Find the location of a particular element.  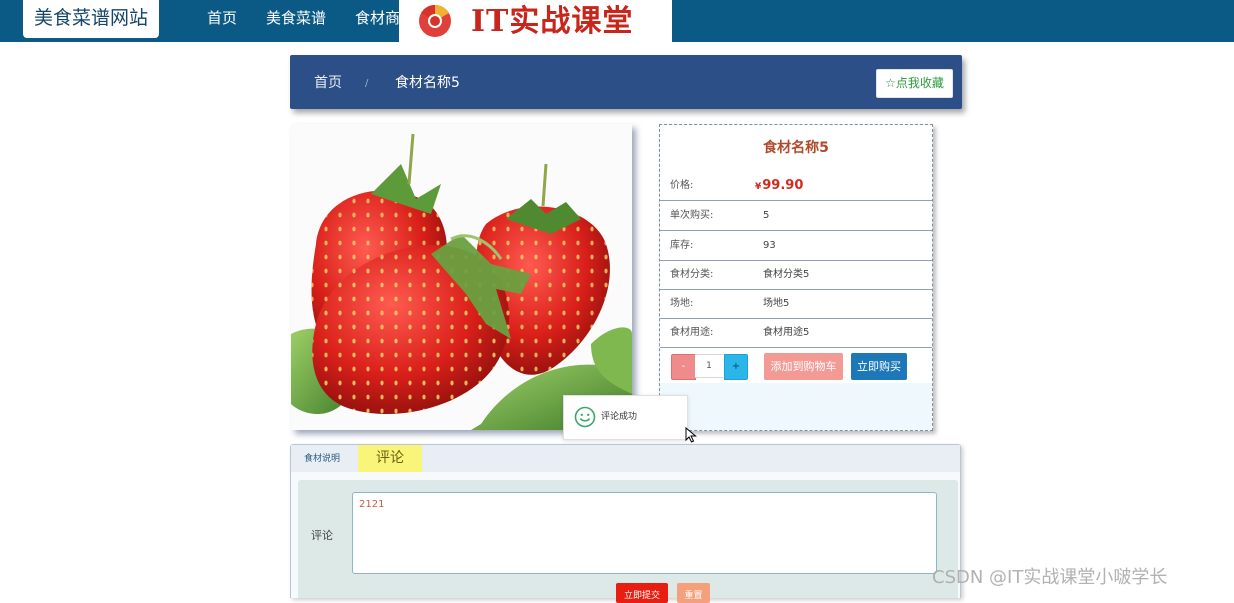

info-row-price: 价格: ¥99.90 is located at coordinates (796, 186).